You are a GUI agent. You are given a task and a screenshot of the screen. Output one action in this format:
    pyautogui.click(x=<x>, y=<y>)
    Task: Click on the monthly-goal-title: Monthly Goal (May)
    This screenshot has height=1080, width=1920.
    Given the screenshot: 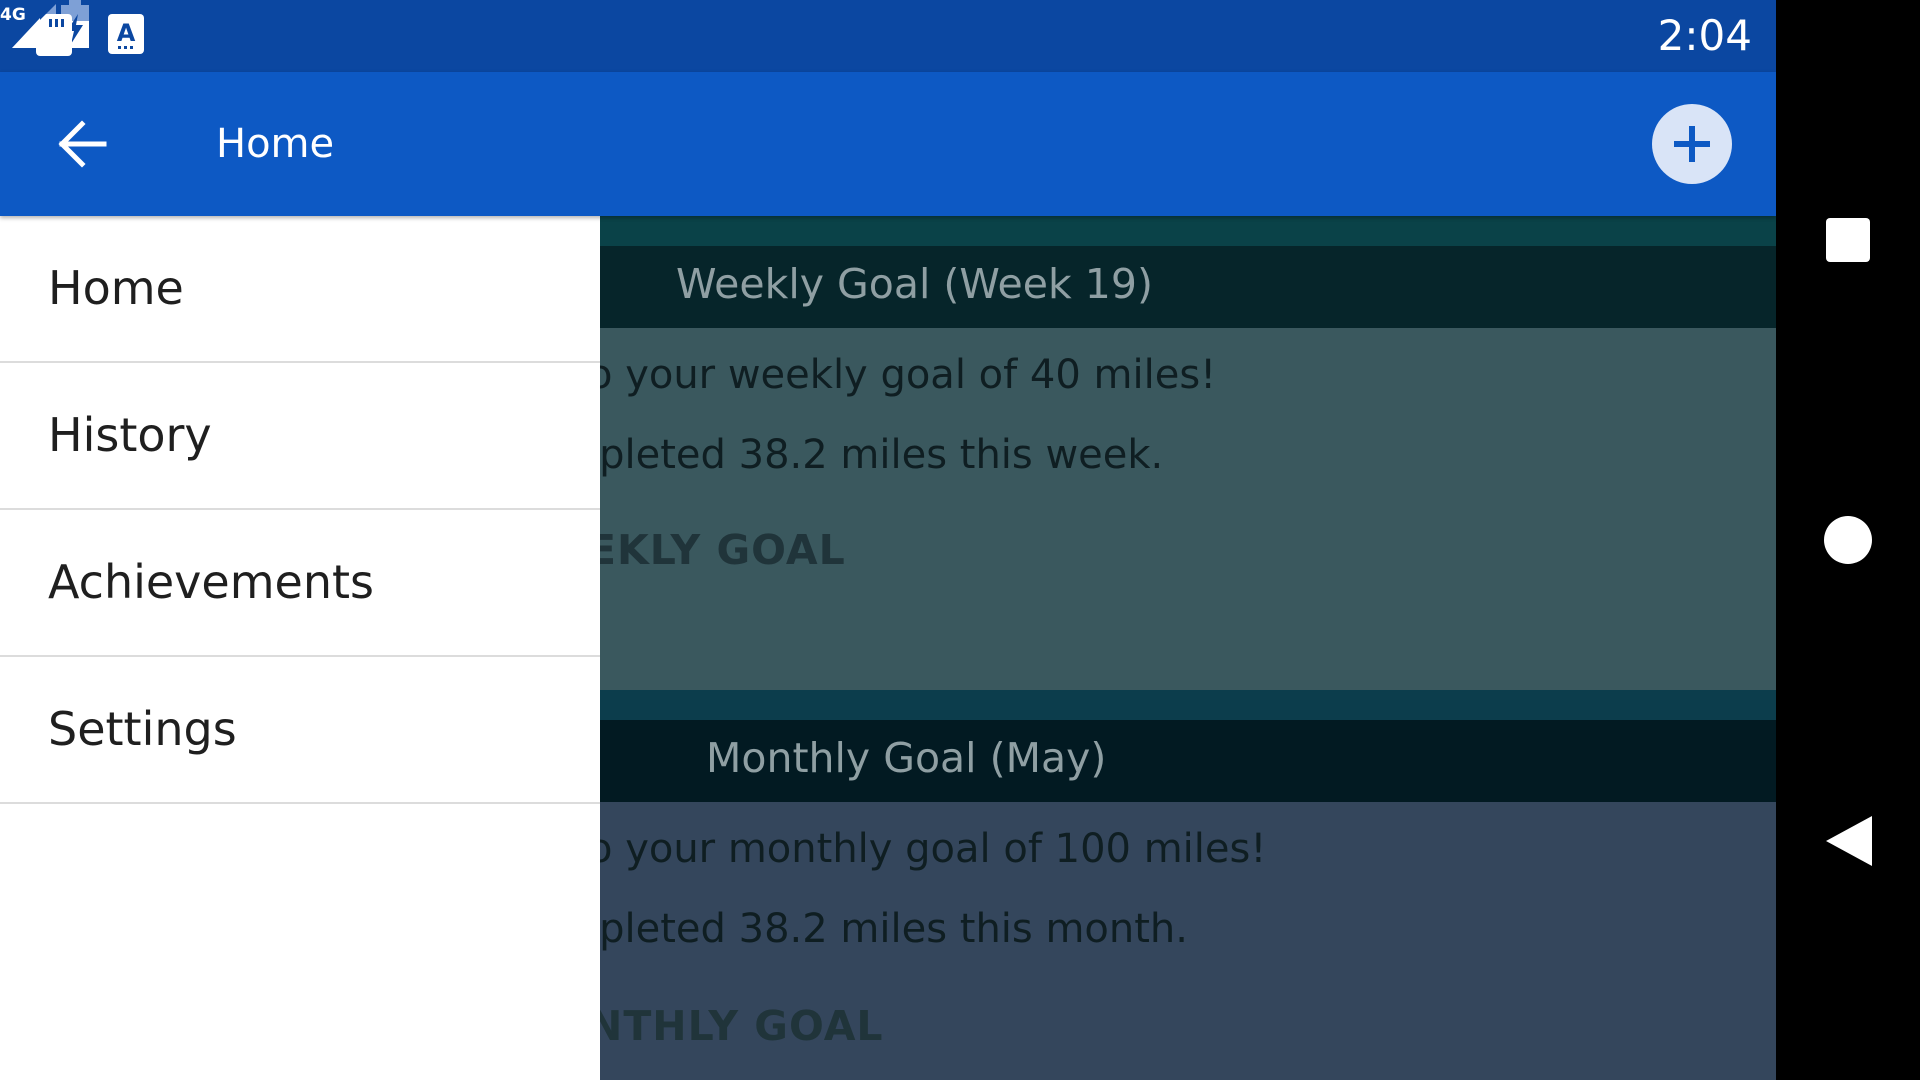 What is the action you would take?
    pyautogui.click(x=906, y=758)
    